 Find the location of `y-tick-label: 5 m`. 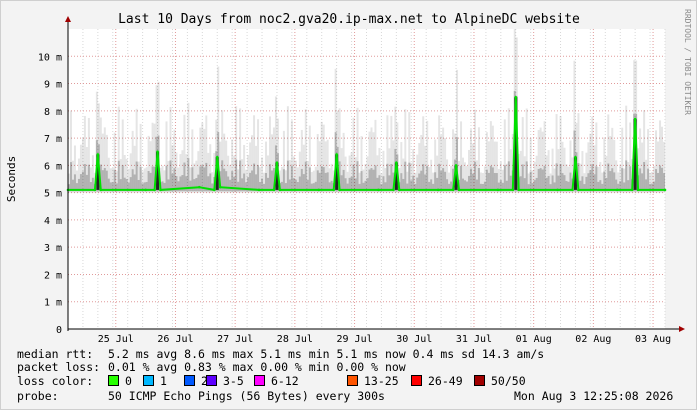

y-tick-label: 5 m is located at coordinates (53, 194).